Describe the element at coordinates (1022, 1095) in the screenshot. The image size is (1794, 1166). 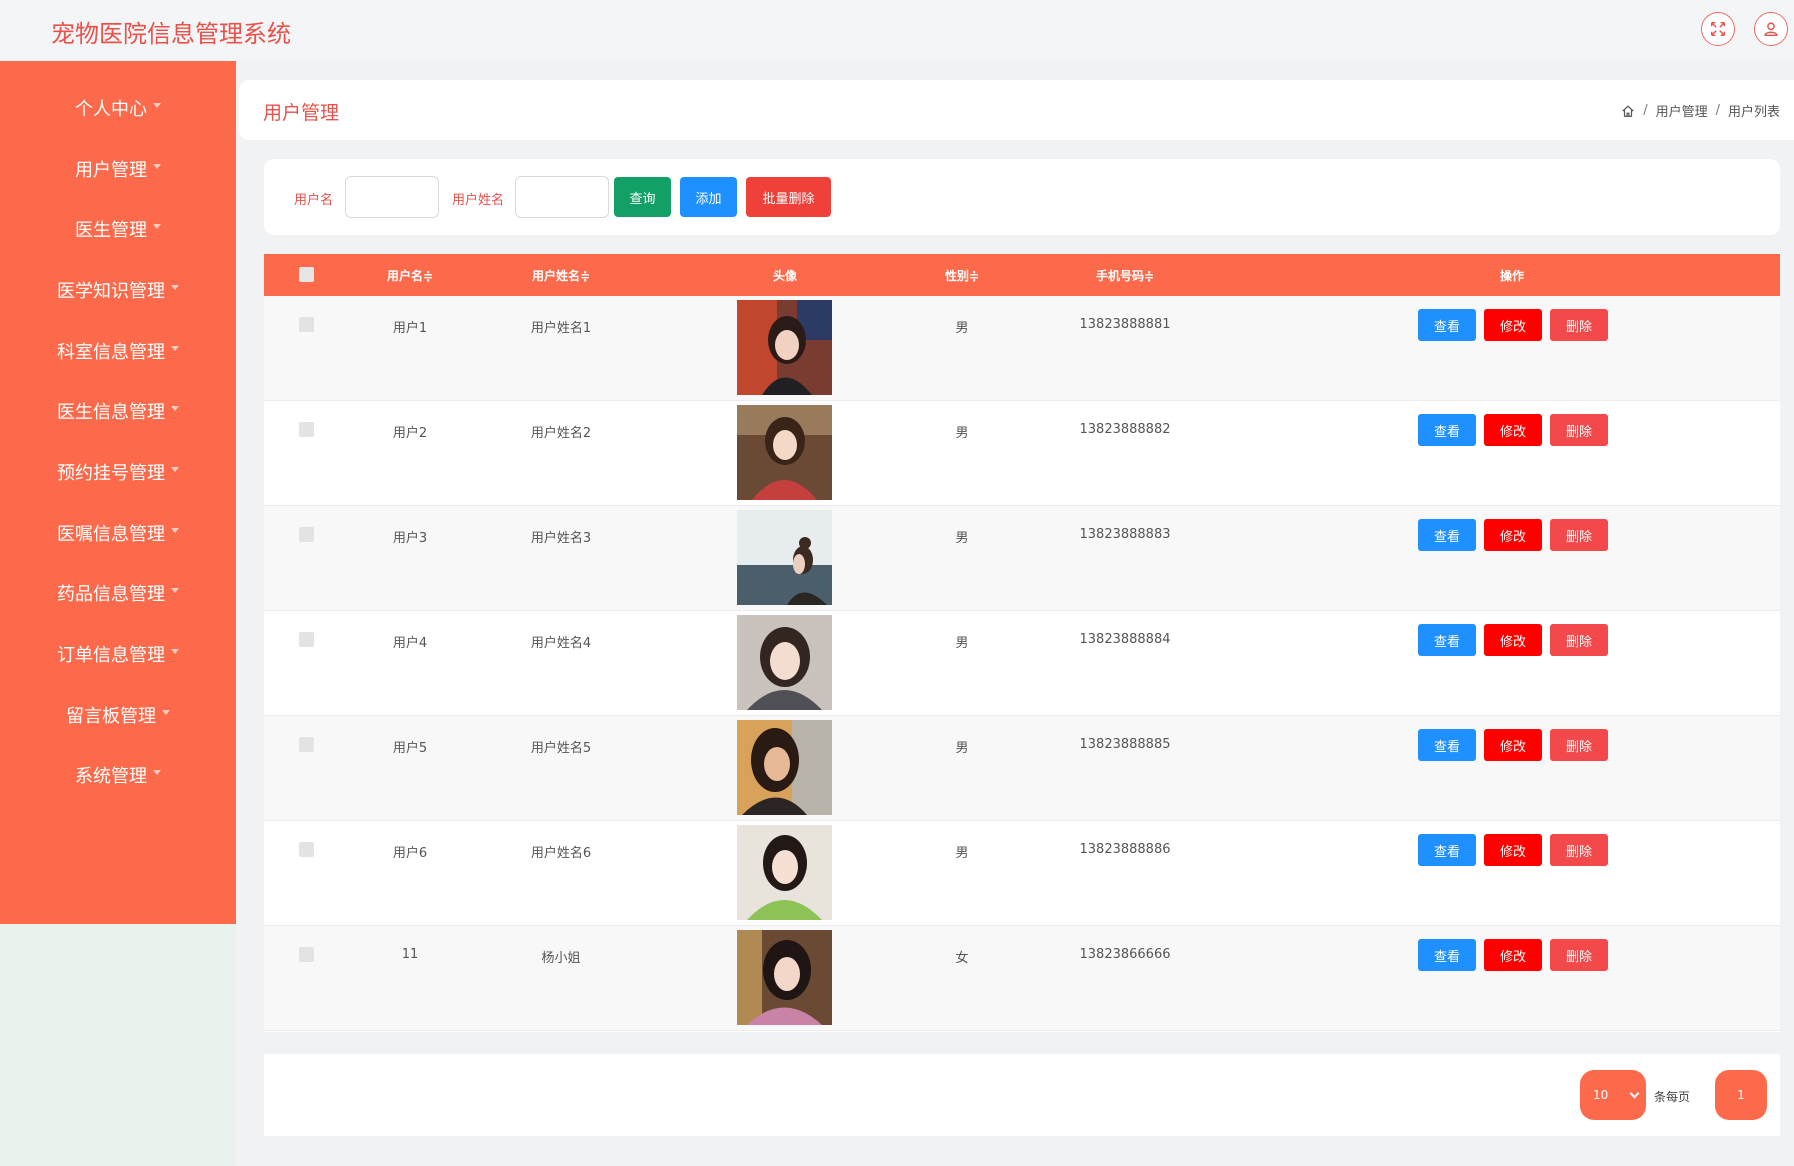
I see `pagination: 10 条每页 1` at that location.